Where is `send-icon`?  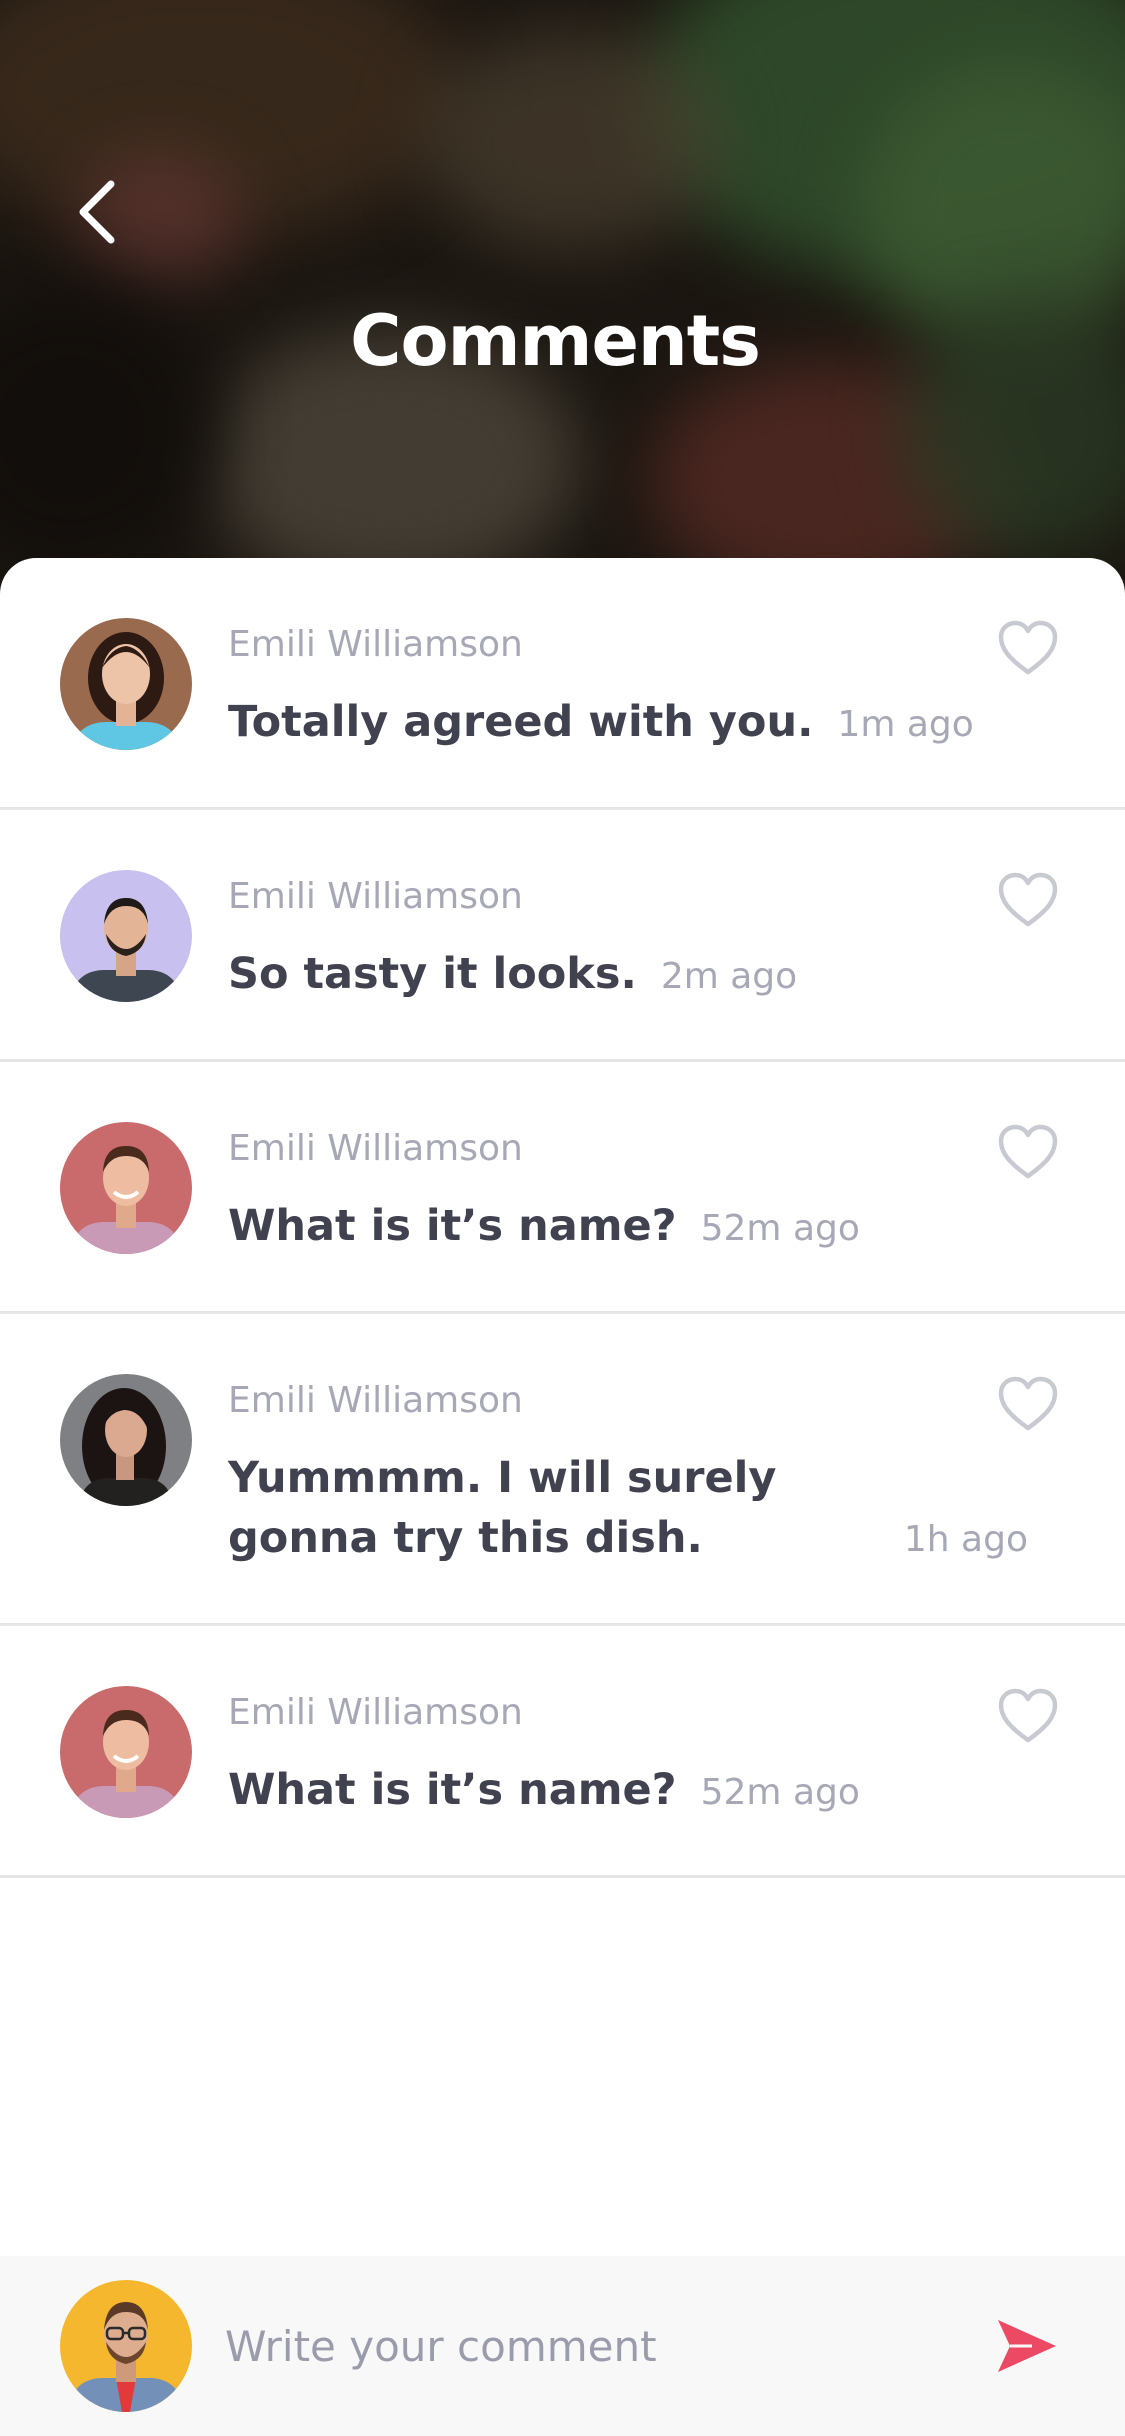 send-icon is located at coordinates (1027, 2346).